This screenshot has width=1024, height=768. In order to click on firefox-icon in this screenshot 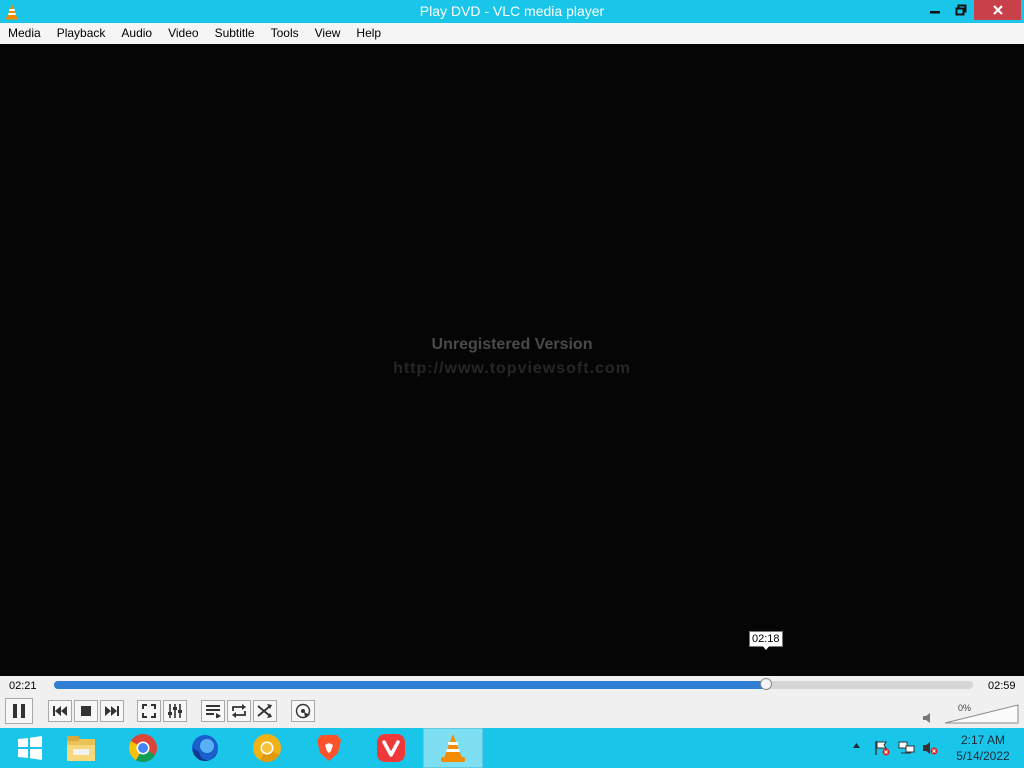, I will do `click(205, 748)`.